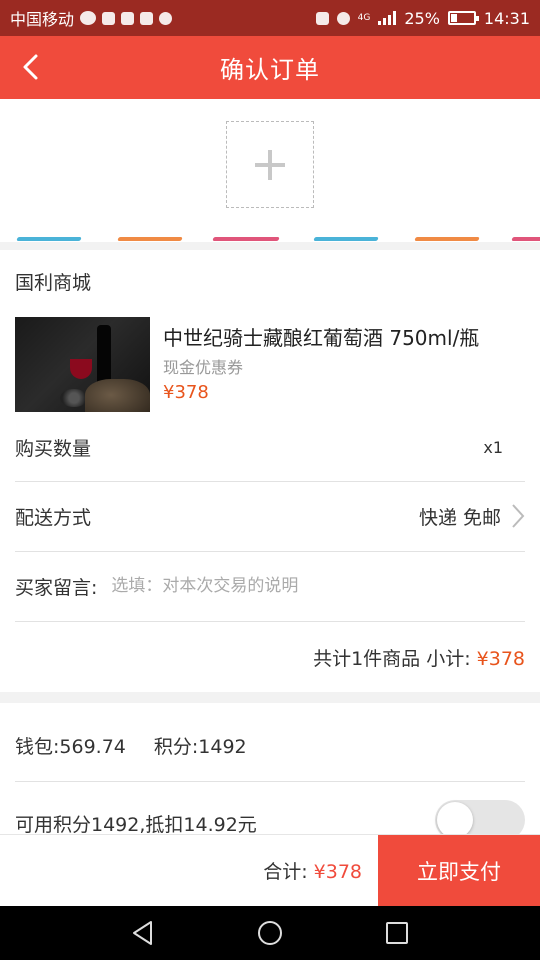 The height and width of the screenshot is (960, 540). Describe the element at coordinates (136, 824) in the screenshot. I see `points-deduct-label: 可用积分1492,抵扣14.92元` at that location.